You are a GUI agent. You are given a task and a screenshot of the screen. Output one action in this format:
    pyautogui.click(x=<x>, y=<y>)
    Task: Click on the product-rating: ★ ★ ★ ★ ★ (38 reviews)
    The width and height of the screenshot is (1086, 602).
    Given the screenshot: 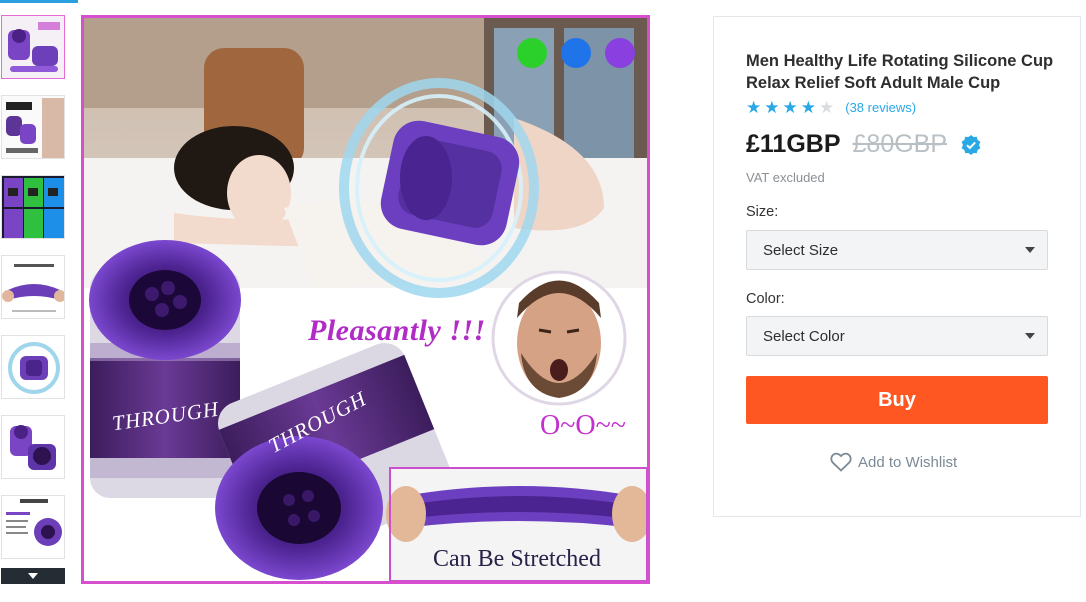 What is the action you would take?
    pyautogui.click(x=831, y=107)
    